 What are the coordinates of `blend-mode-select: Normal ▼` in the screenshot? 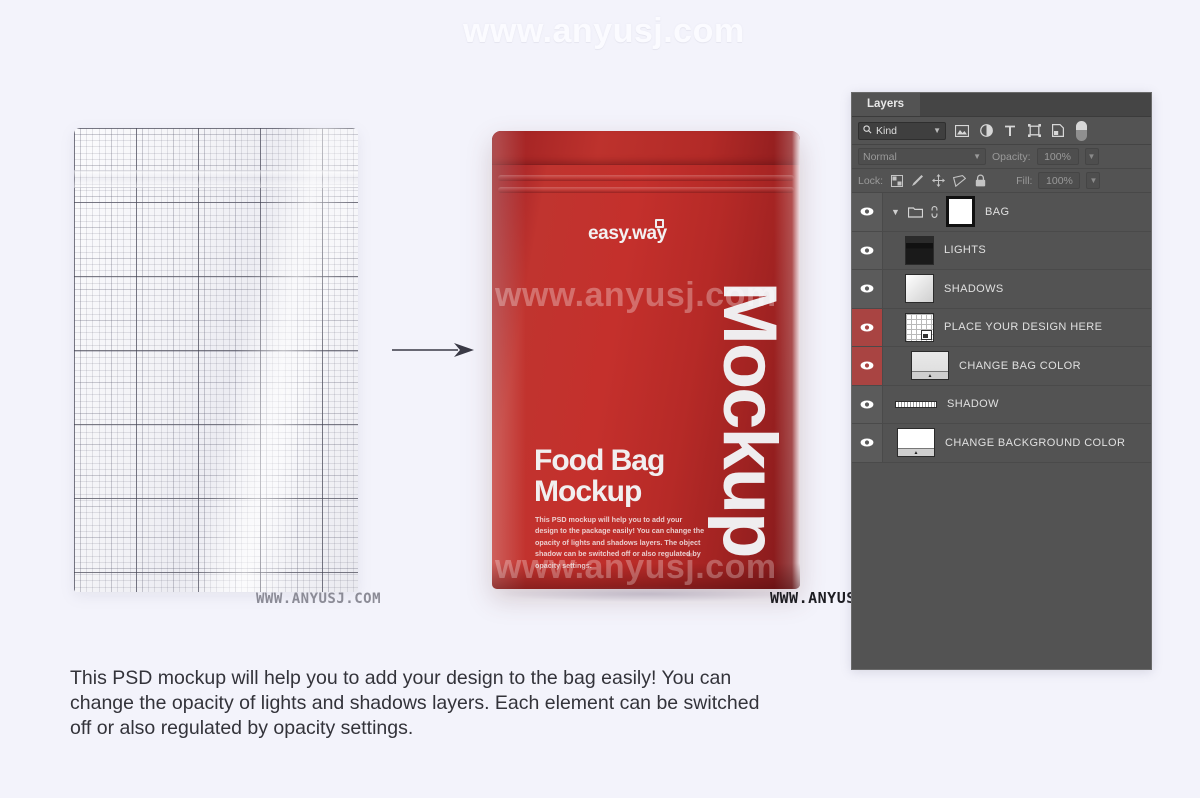 It's located at (922, 156).